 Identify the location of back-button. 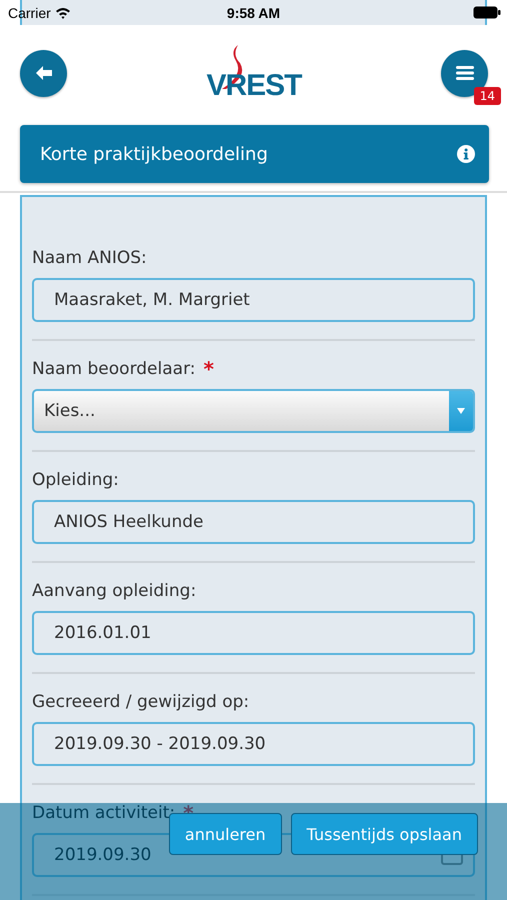
(43, 73).